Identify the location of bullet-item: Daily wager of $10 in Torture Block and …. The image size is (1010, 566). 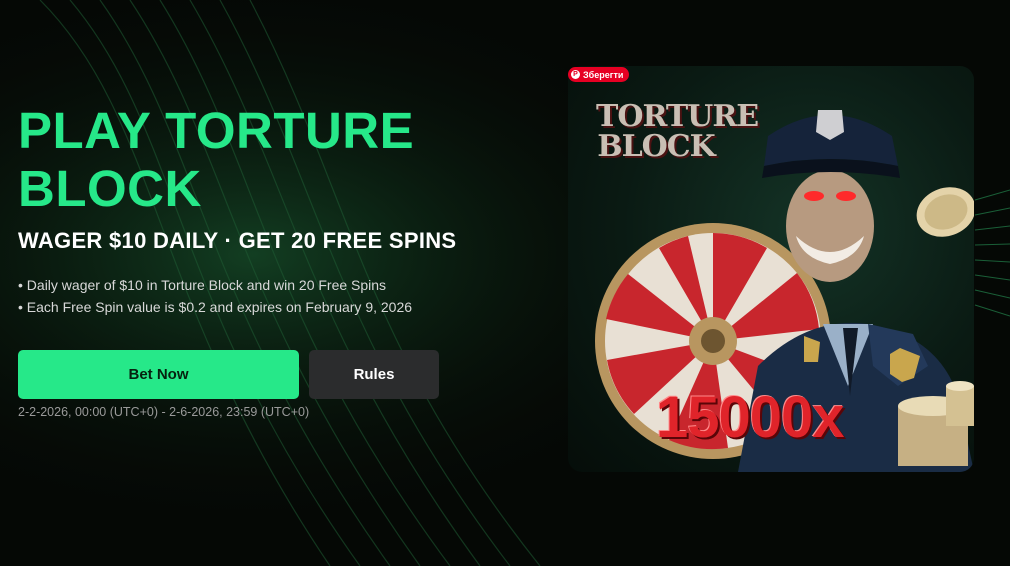
(278, 285).